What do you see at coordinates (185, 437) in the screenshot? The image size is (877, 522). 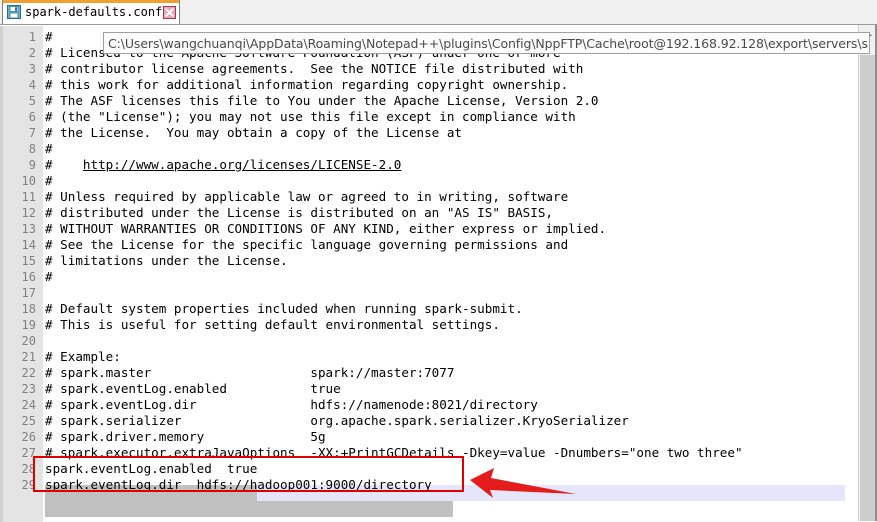 I see `code-line: # spark.driver.memory 5g` at bounding box center [185, 437].